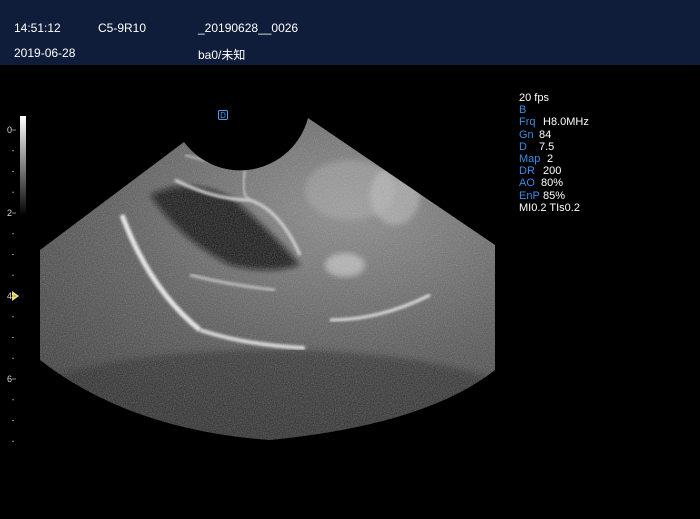 Image resolution: width=700 pixels, height=519 pixels. Describe the element at coordinates (523, 110) in the screenshot. I see `imaging-mode: B` at that location.